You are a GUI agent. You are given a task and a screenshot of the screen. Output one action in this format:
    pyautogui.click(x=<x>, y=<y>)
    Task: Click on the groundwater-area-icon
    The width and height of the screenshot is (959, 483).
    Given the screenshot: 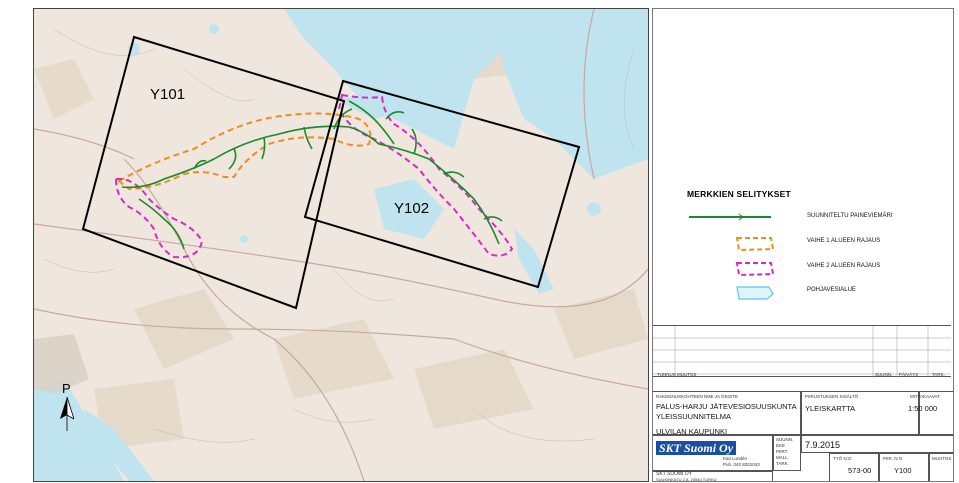 What is the action you would take?
    pyautogui.click(x=755, y=293)
    